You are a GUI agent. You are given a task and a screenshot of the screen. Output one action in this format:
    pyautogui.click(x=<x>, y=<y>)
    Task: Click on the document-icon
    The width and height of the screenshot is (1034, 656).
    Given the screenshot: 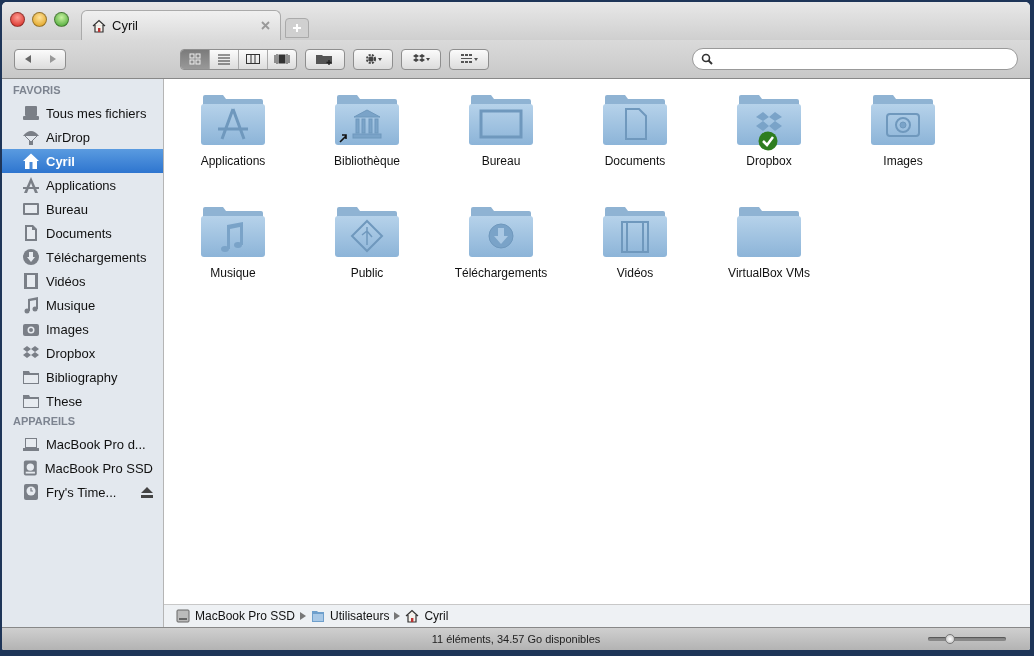 What is the action you would take?
    pyautogui.click(x=31, y=233)
    